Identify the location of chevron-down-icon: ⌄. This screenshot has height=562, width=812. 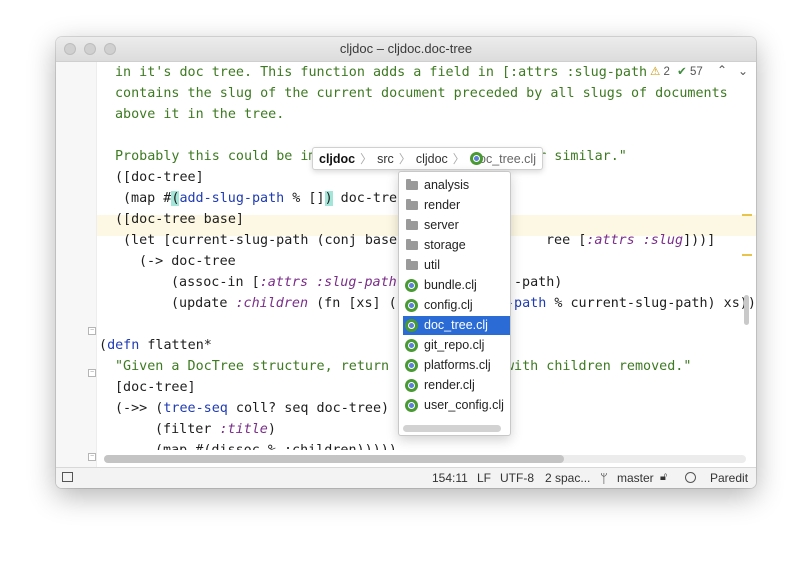
(743, 71).